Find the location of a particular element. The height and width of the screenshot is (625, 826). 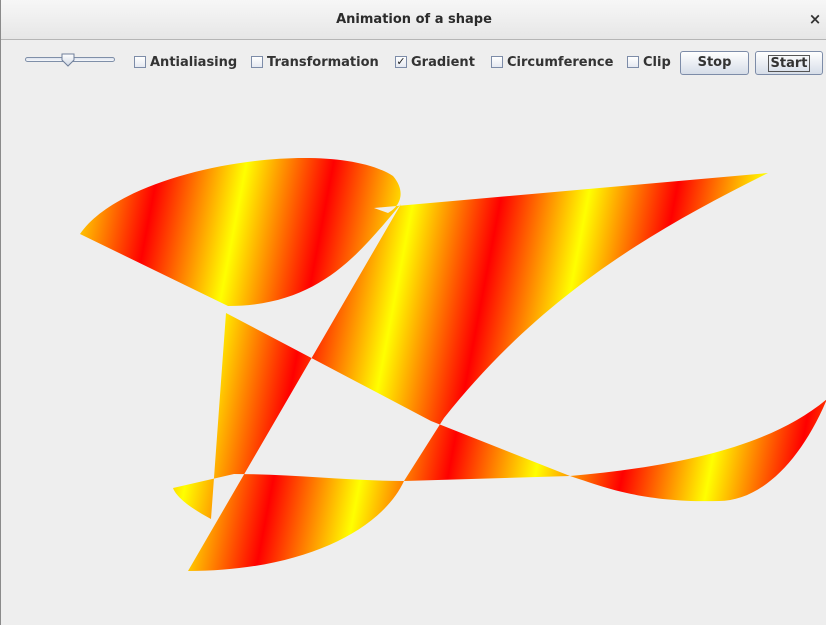

transformation-checkbox: Transformation is located at coordinates (315, 62).